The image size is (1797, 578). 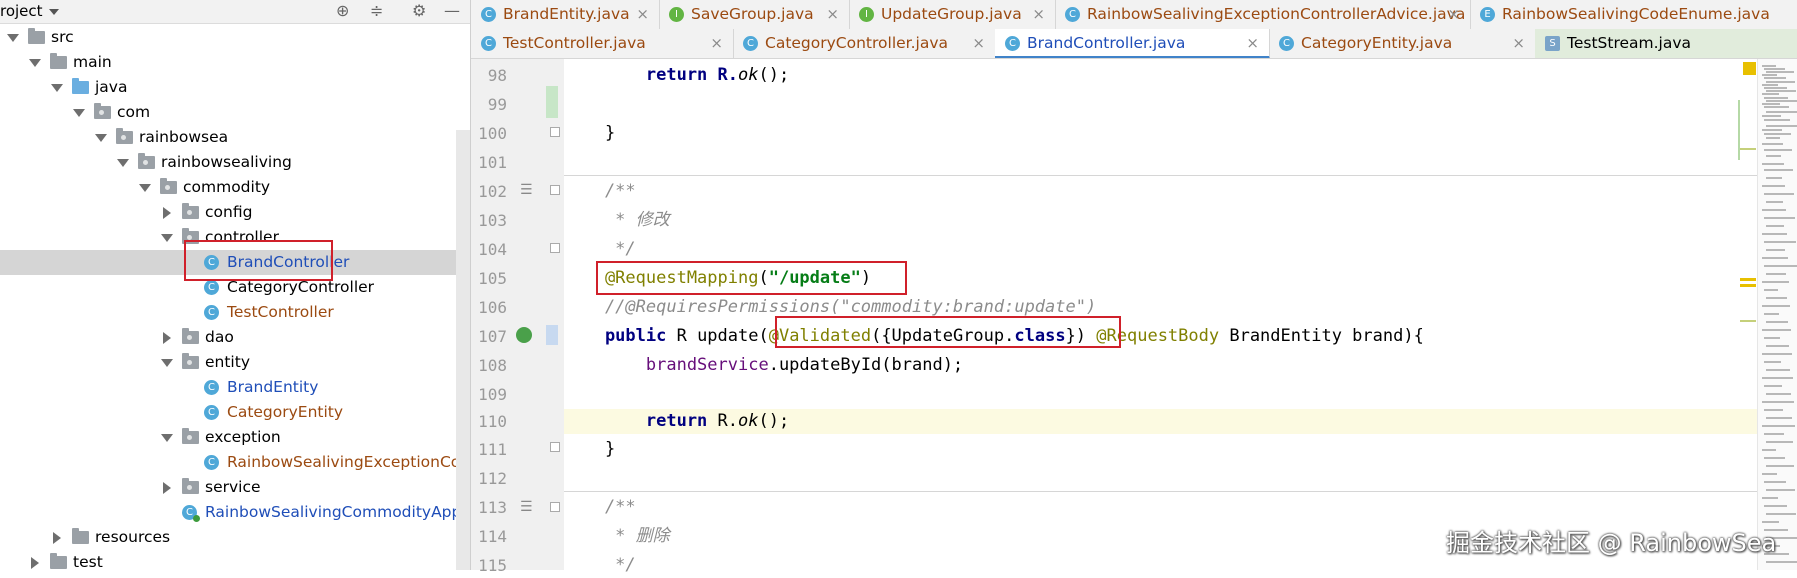 I want to click on code-text: * 删除, so click(x=616, y=536).